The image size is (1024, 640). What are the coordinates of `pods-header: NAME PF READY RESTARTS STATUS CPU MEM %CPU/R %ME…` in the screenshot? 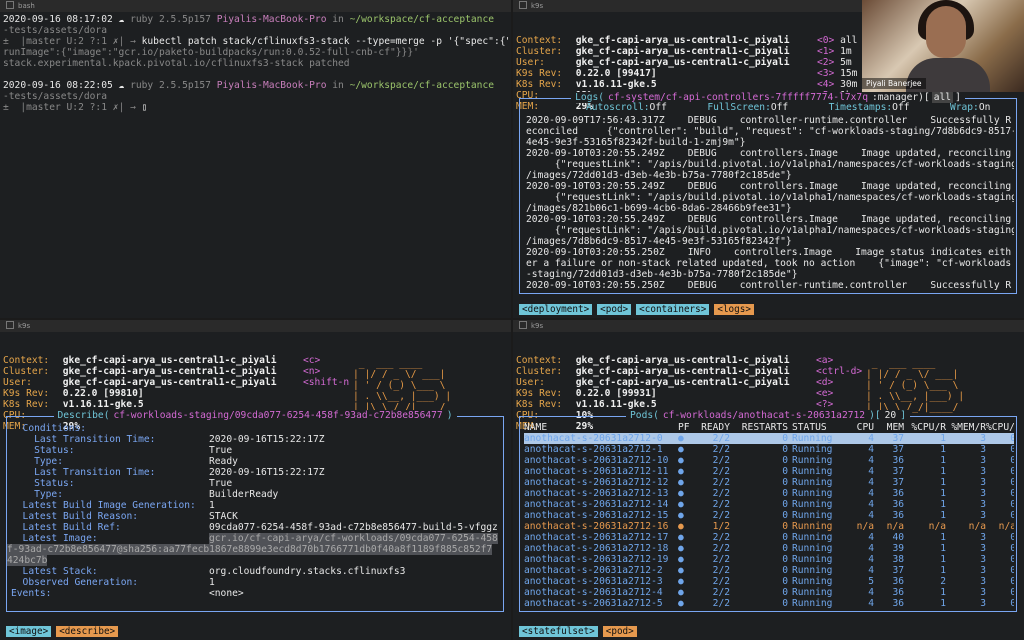 It's located at (769, 427).